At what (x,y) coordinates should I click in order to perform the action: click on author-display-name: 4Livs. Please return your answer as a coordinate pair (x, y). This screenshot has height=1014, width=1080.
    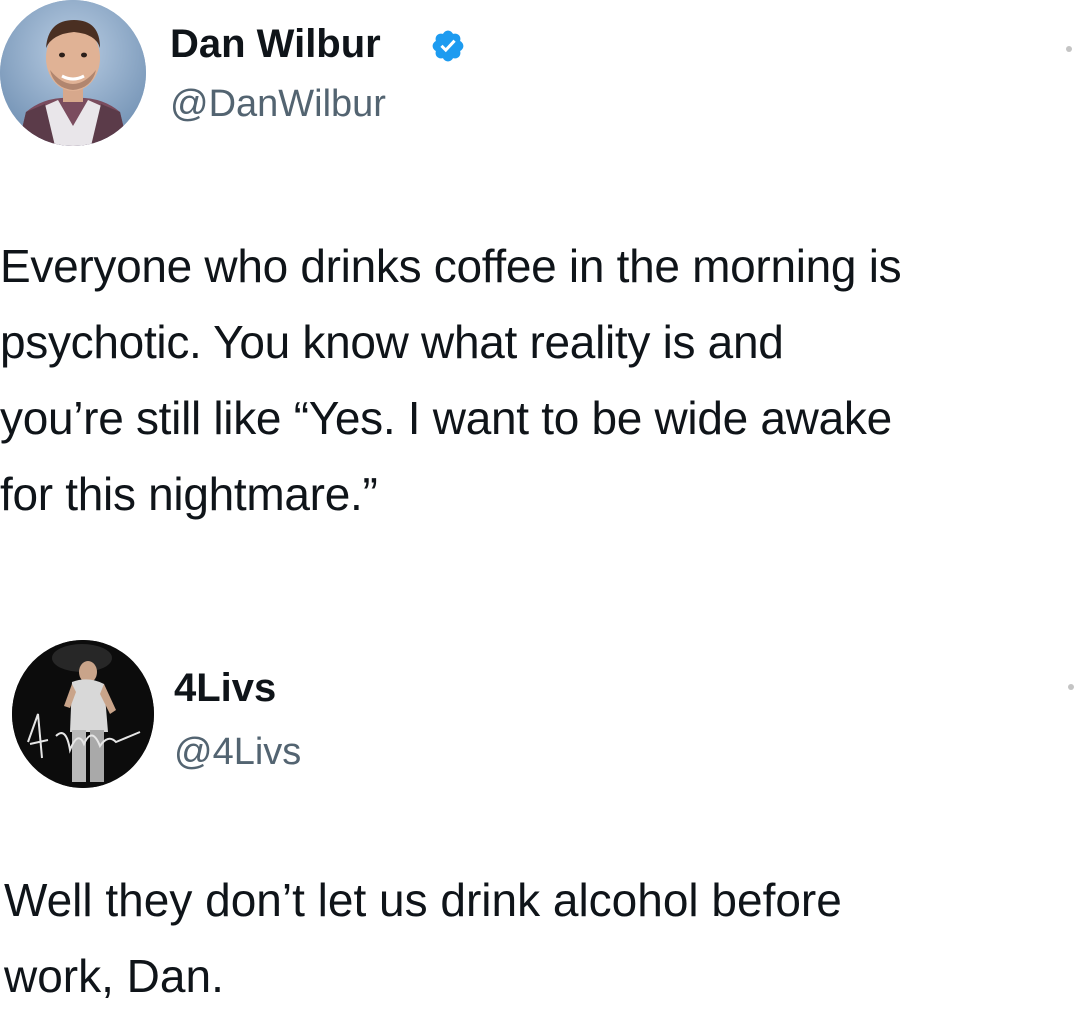
    Looking at the image, I should click on (225, 688).